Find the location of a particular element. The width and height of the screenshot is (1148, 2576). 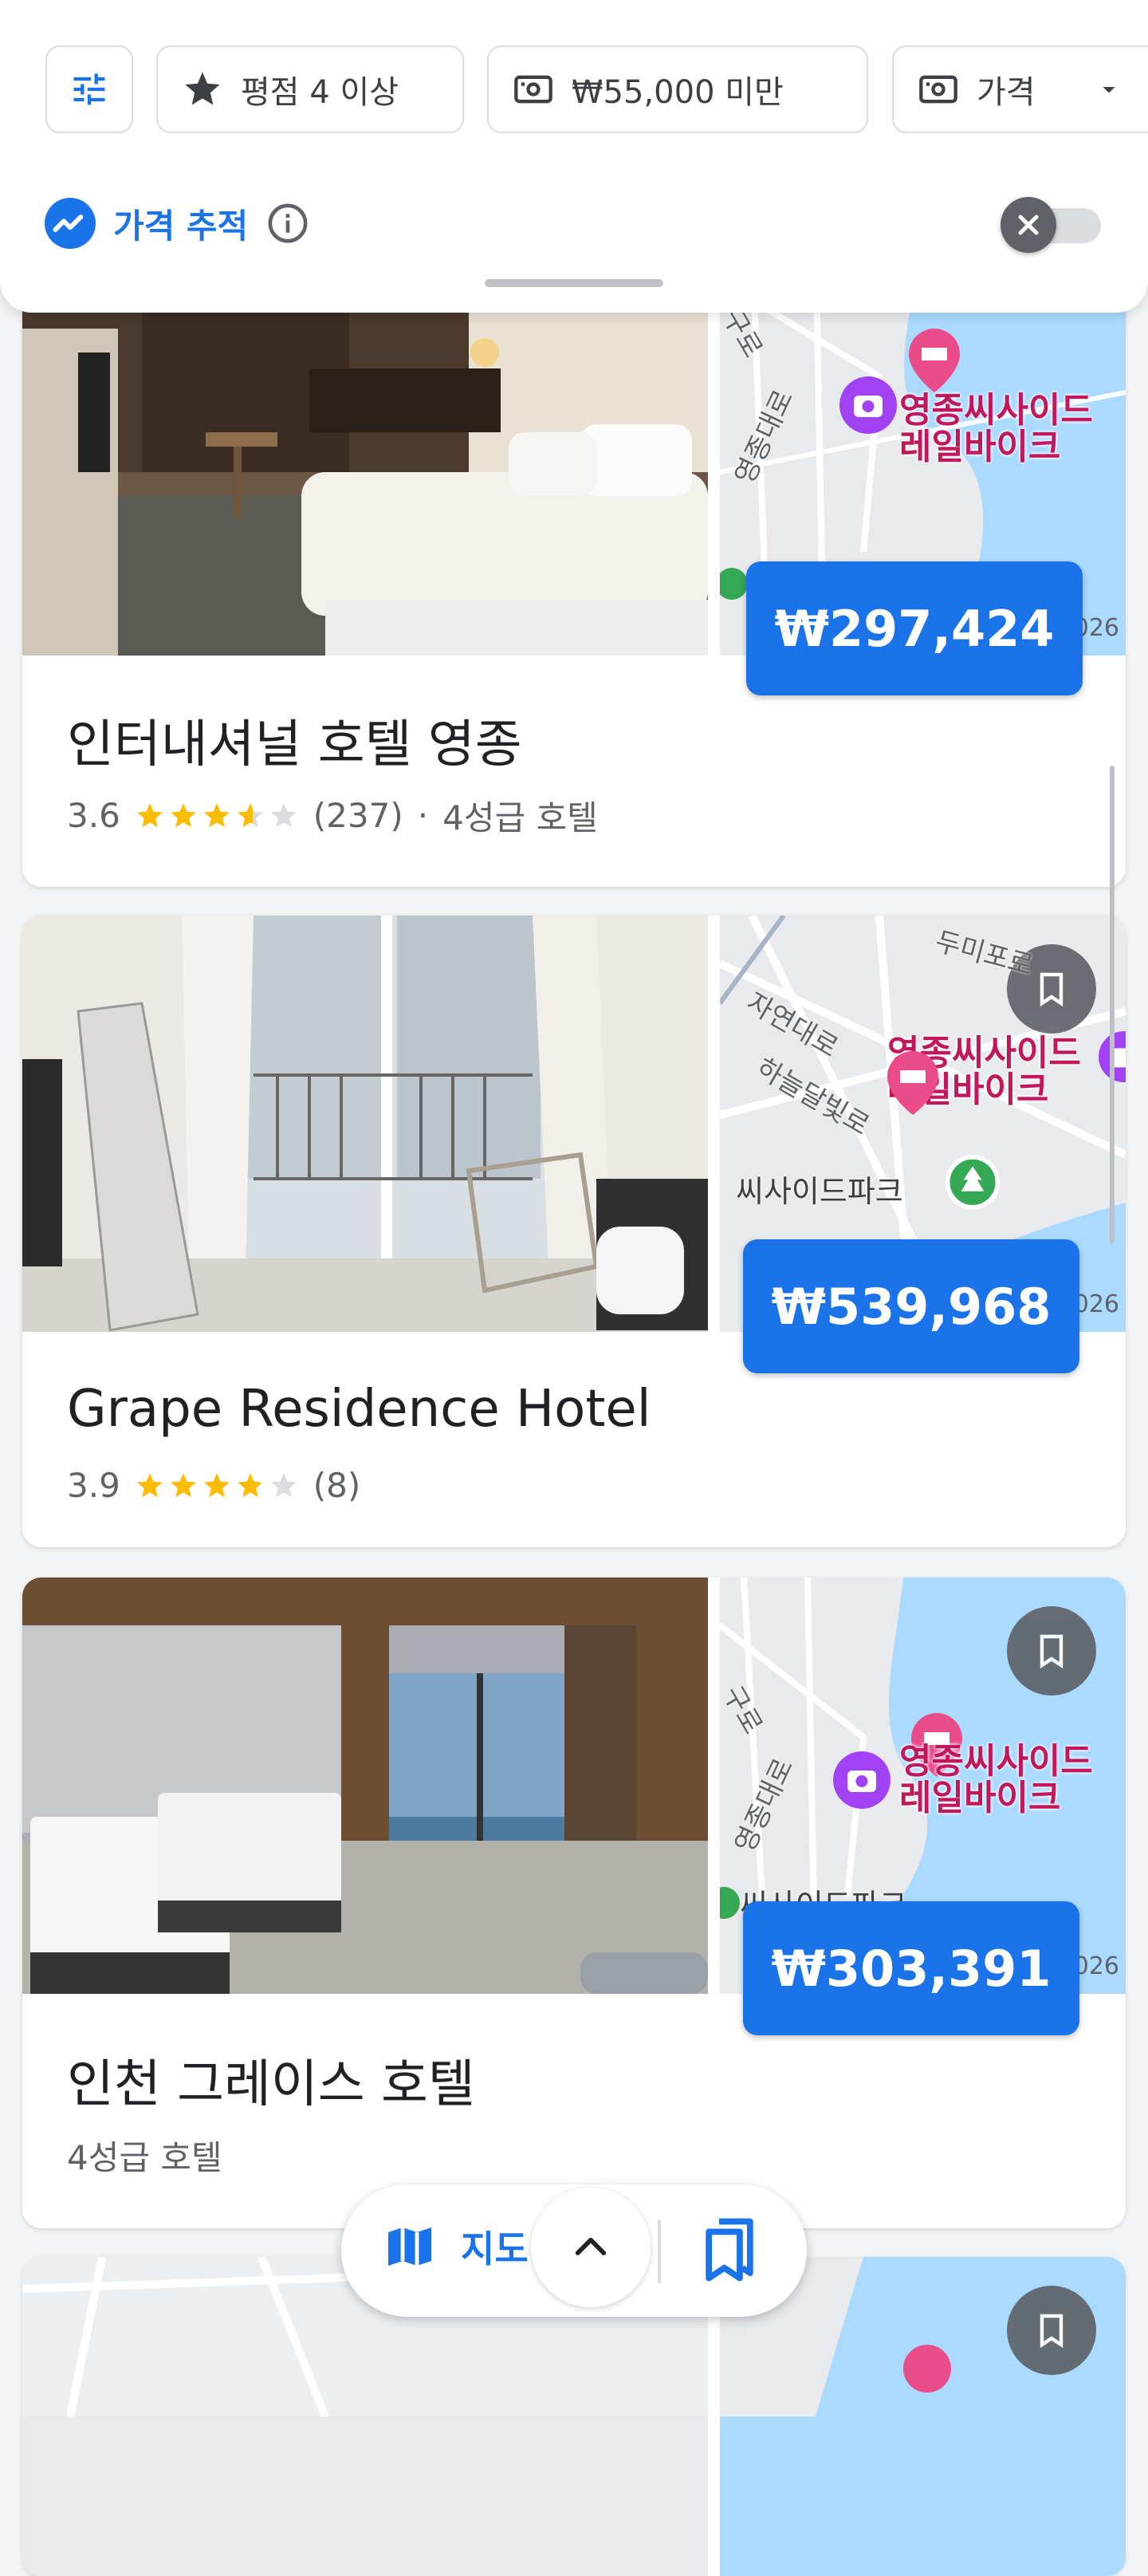

price-tracking-row: 가격 추적 is located at coordinates (177, 223).